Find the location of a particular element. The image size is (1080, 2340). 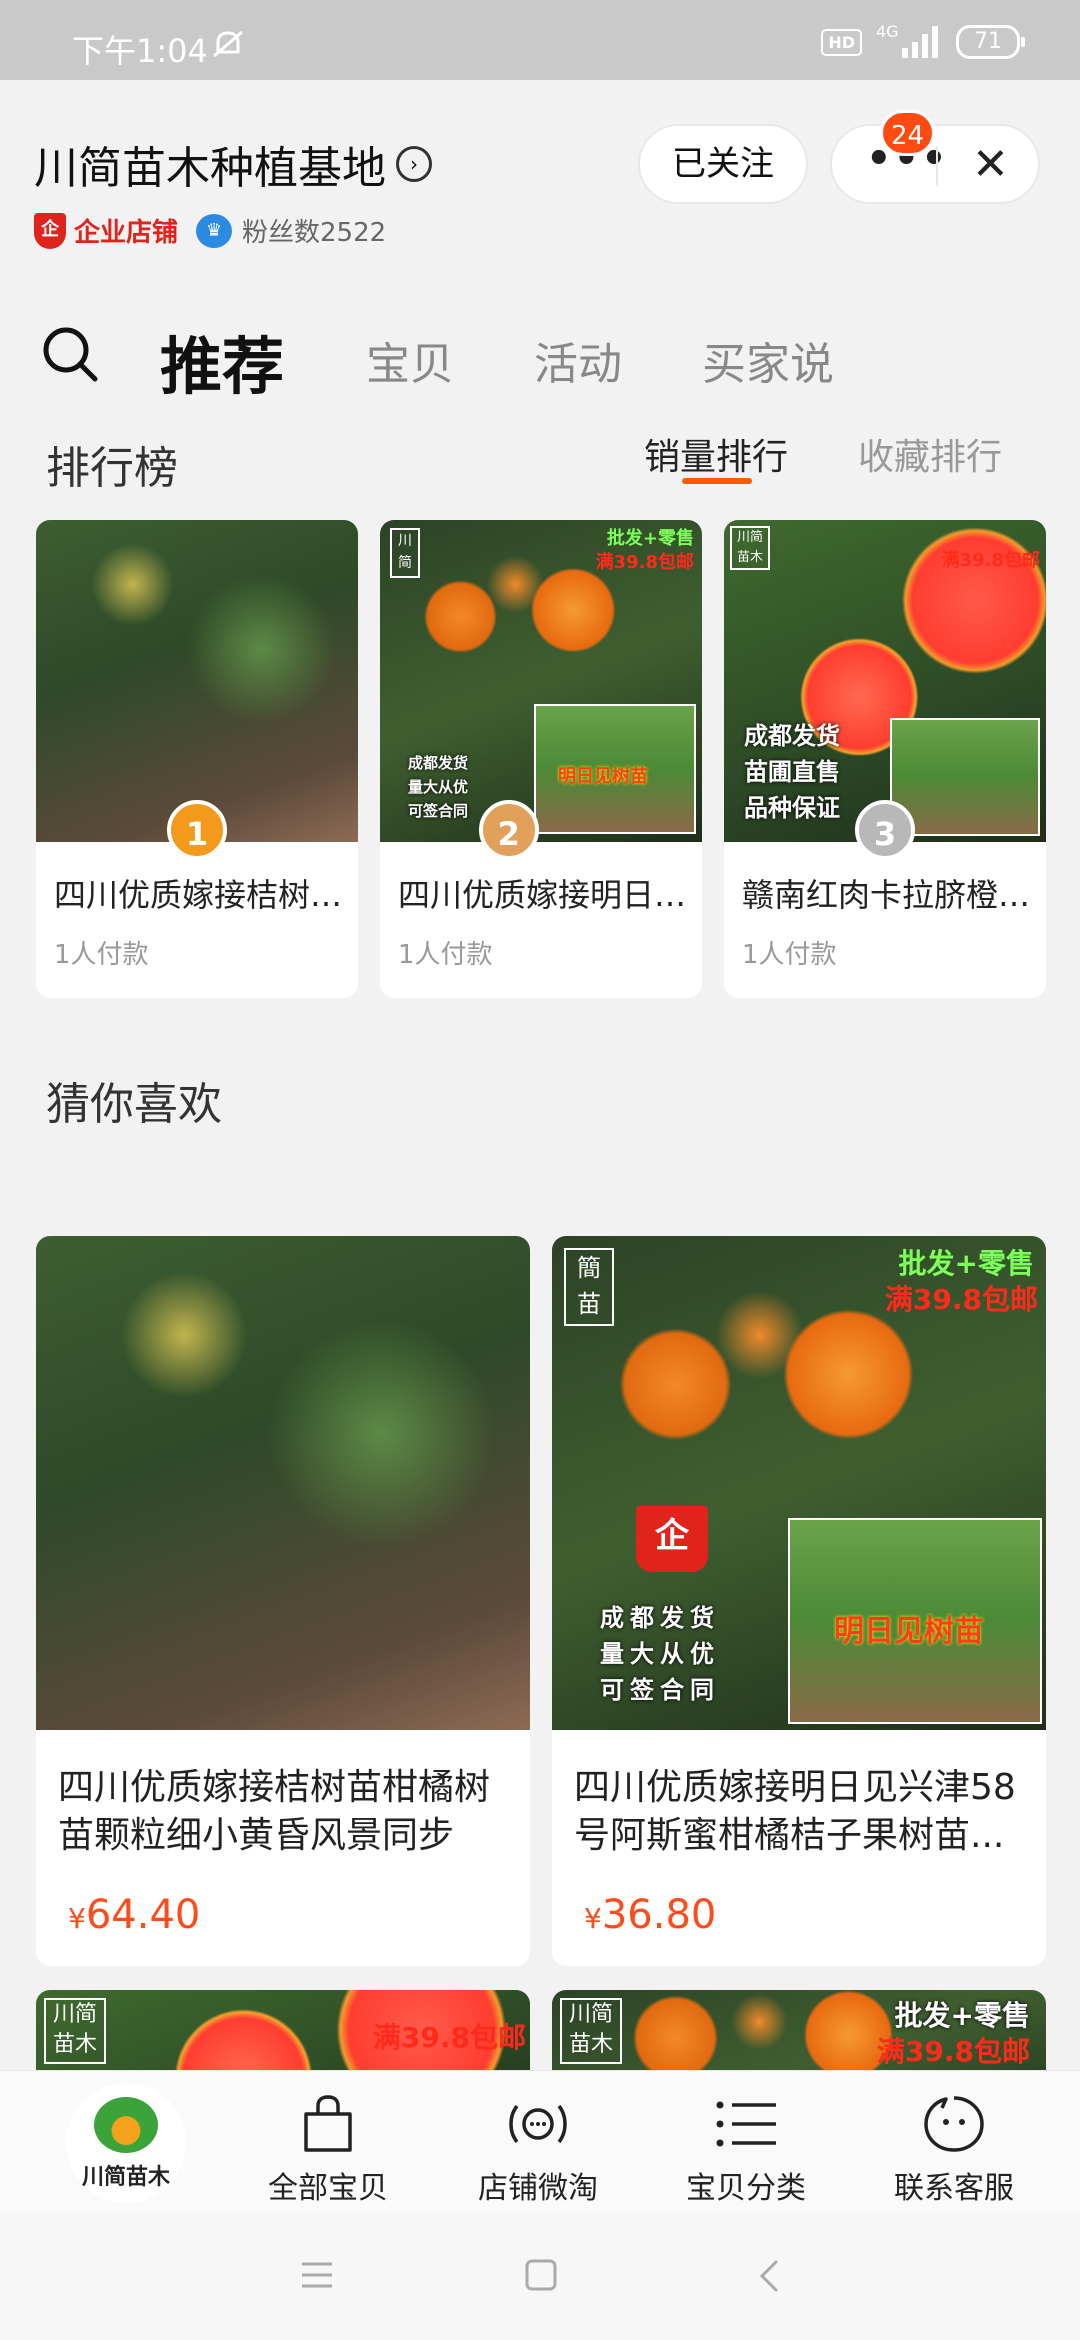

enterprise-badge: 企 企业店铺 is located at coordinates (106, 230).